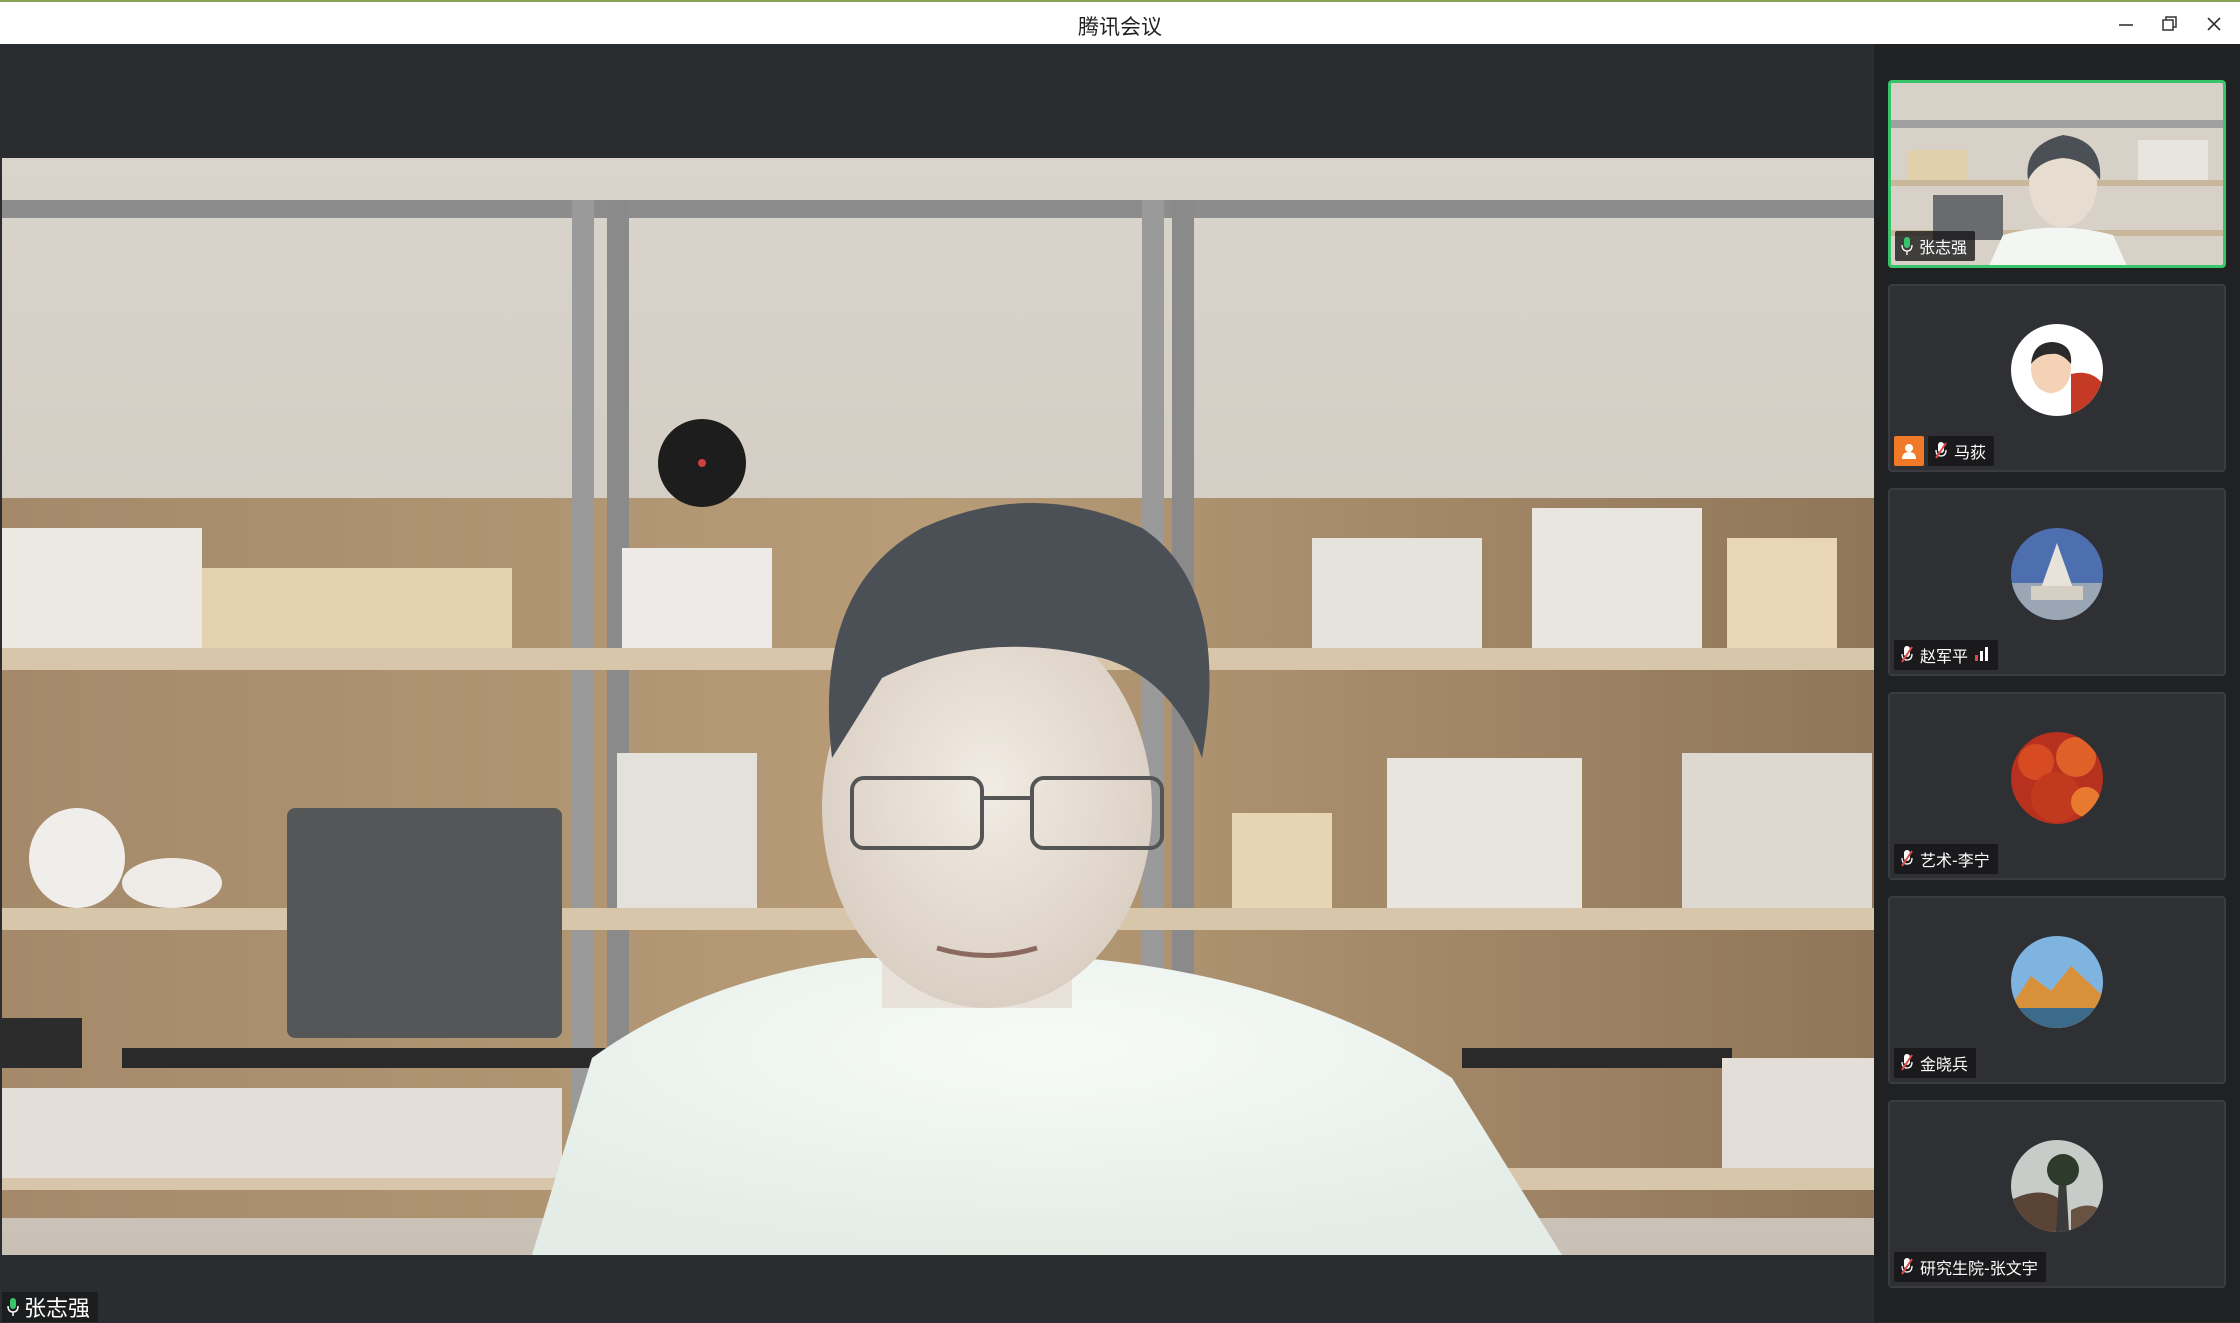 This screenshot has width=2240, height=1323. I want to click on participant-name: 赵军平, so click(1944, 656).